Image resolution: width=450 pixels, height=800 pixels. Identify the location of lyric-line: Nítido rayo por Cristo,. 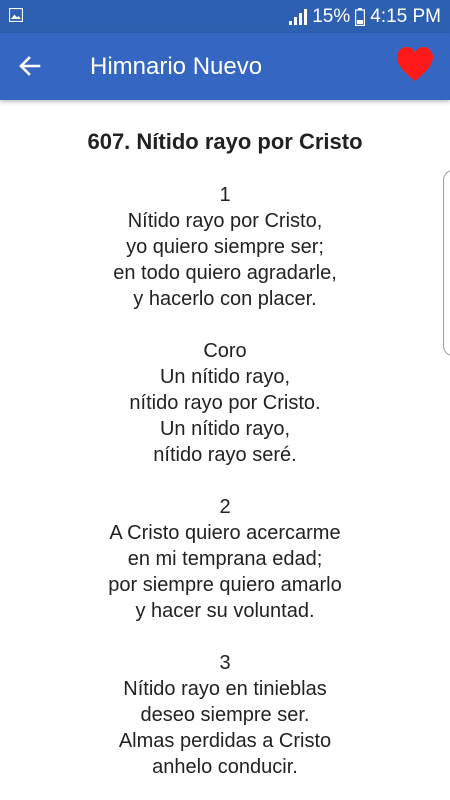
(225, 221).